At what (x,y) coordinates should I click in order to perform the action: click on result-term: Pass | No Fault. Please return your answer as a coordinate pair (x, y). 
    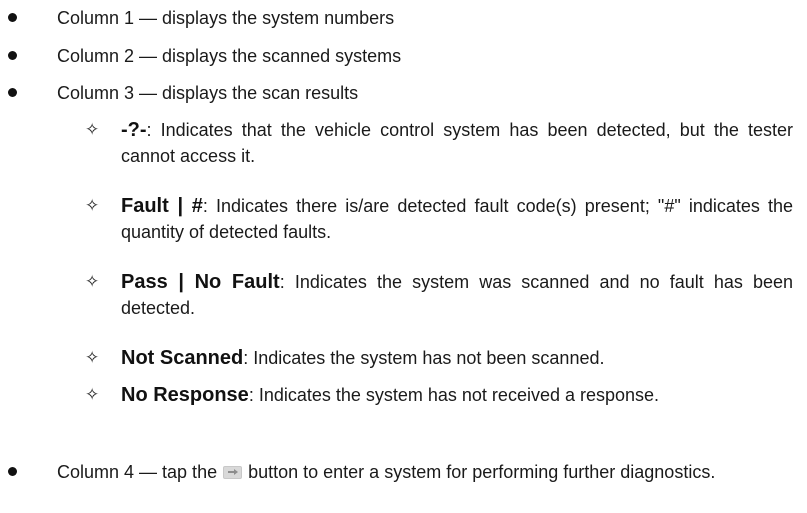
    Looking at the image, I should click on (200, 282).